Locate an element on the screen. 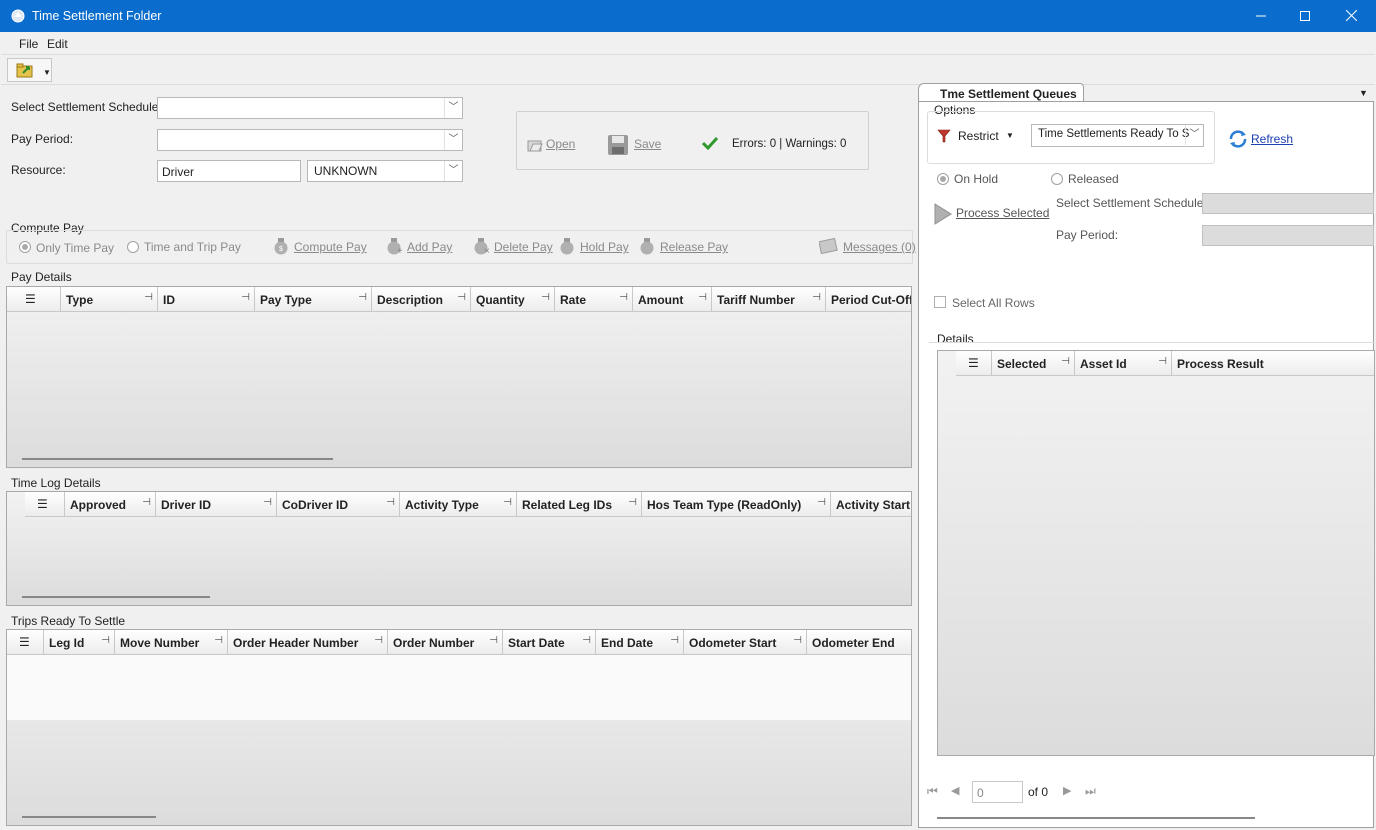  queue-select: Time Settlements Ready To S ﹀ is located at coordinates (1117, 135).